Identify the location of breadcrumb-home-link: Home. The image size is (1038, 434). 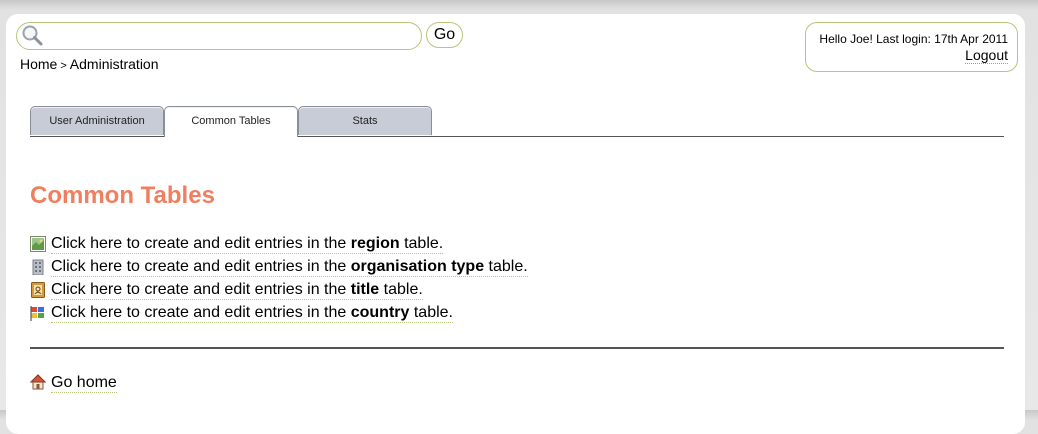
(38, 64).